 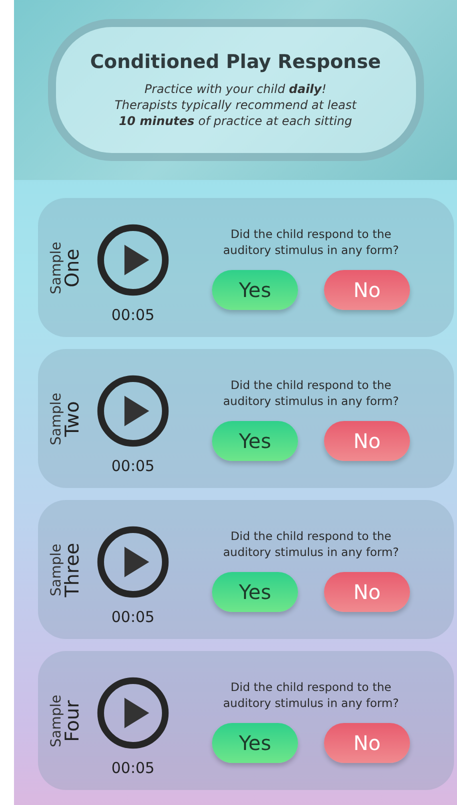 I want to click on app-title: Conditioned Play Response, so click(x=235, y=62).